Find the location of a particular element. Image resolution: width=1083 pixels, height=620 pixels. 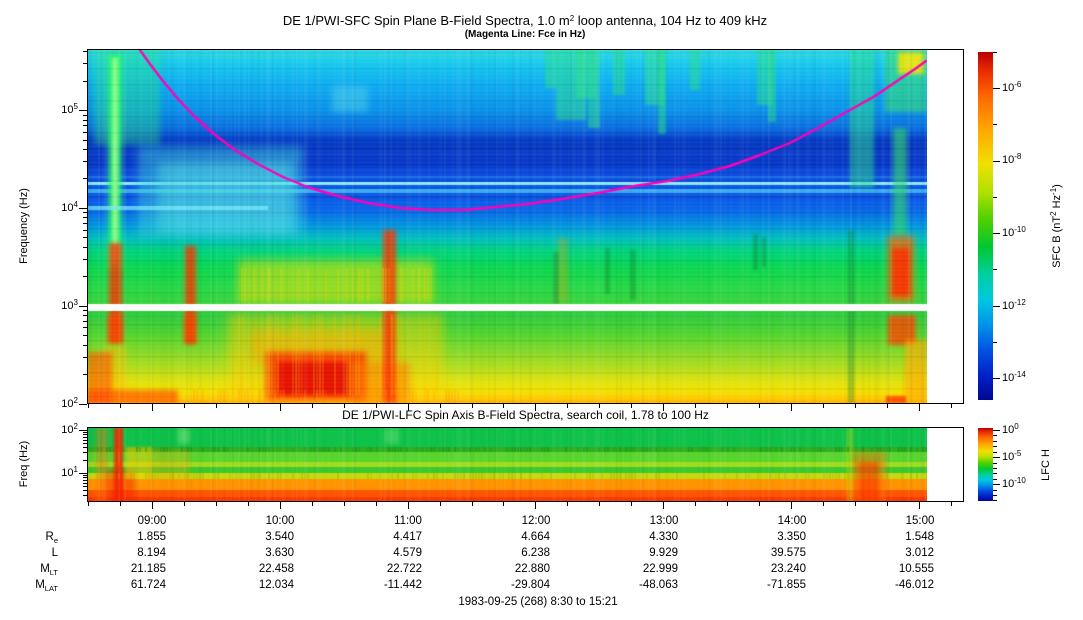

ephemeris-row-label: MLAT is located at coordinates (33, 586).